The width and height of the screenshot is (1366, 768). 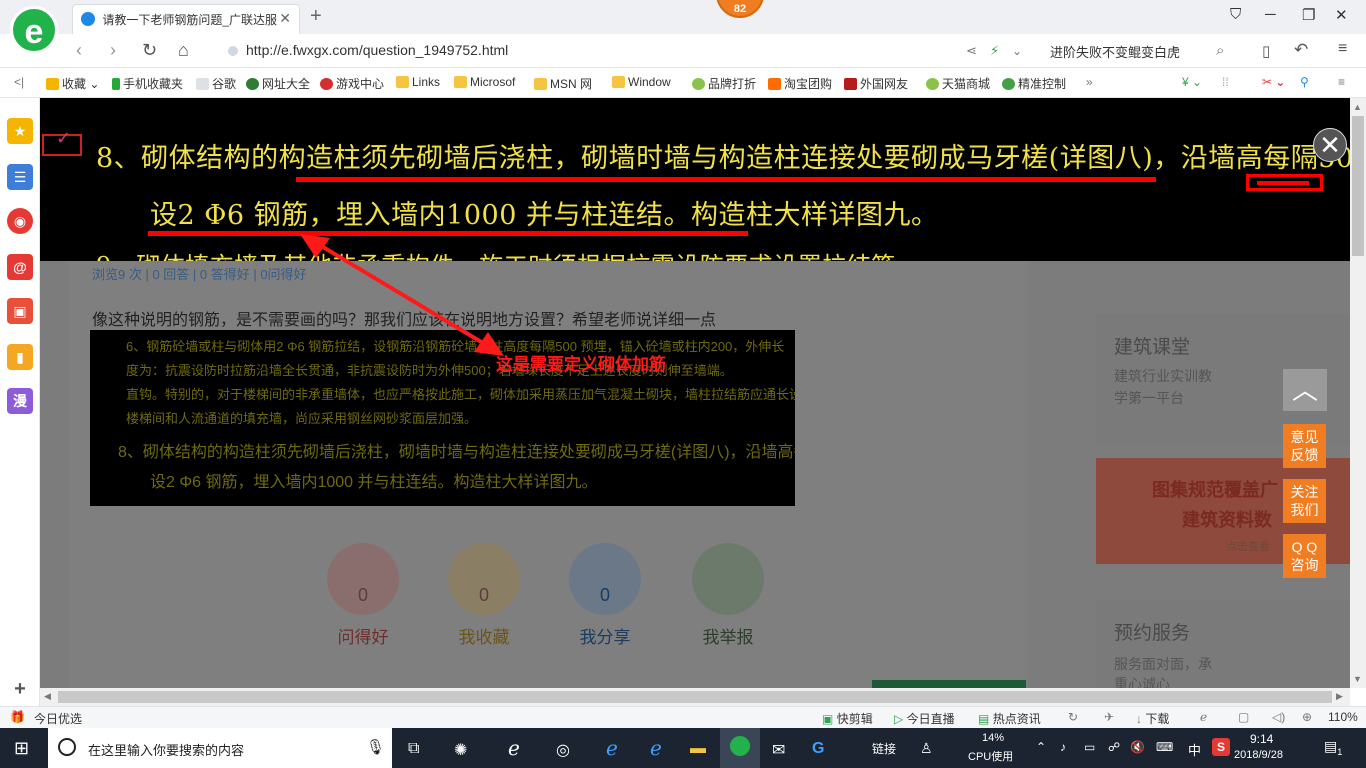 I want to click on scroll-left-icon: ◀, so click(x=47, y=696).